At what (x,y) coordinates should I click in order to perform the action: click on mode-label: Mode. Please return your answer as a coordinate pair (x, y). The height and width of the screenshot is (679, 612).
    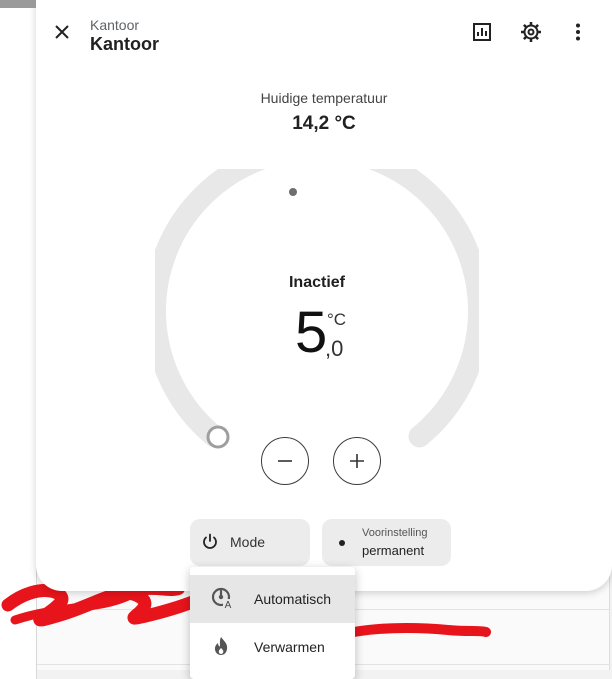
    Looking at the image, I should click on (248, 542).